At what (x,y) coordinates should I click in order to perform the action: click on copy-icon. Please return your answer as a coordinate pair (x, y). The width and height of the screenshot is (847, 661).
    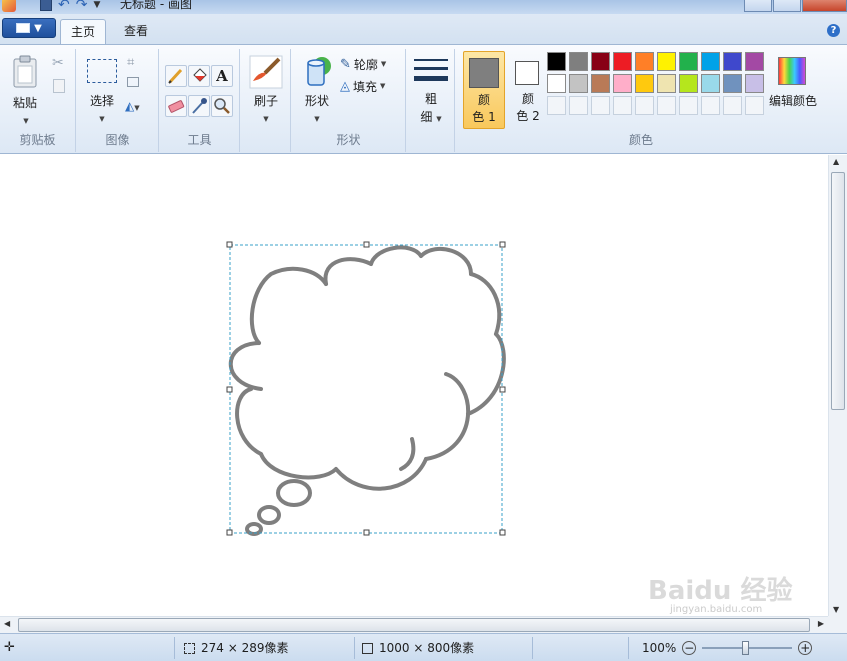
    Looking at the image, I should click on (59, 86).